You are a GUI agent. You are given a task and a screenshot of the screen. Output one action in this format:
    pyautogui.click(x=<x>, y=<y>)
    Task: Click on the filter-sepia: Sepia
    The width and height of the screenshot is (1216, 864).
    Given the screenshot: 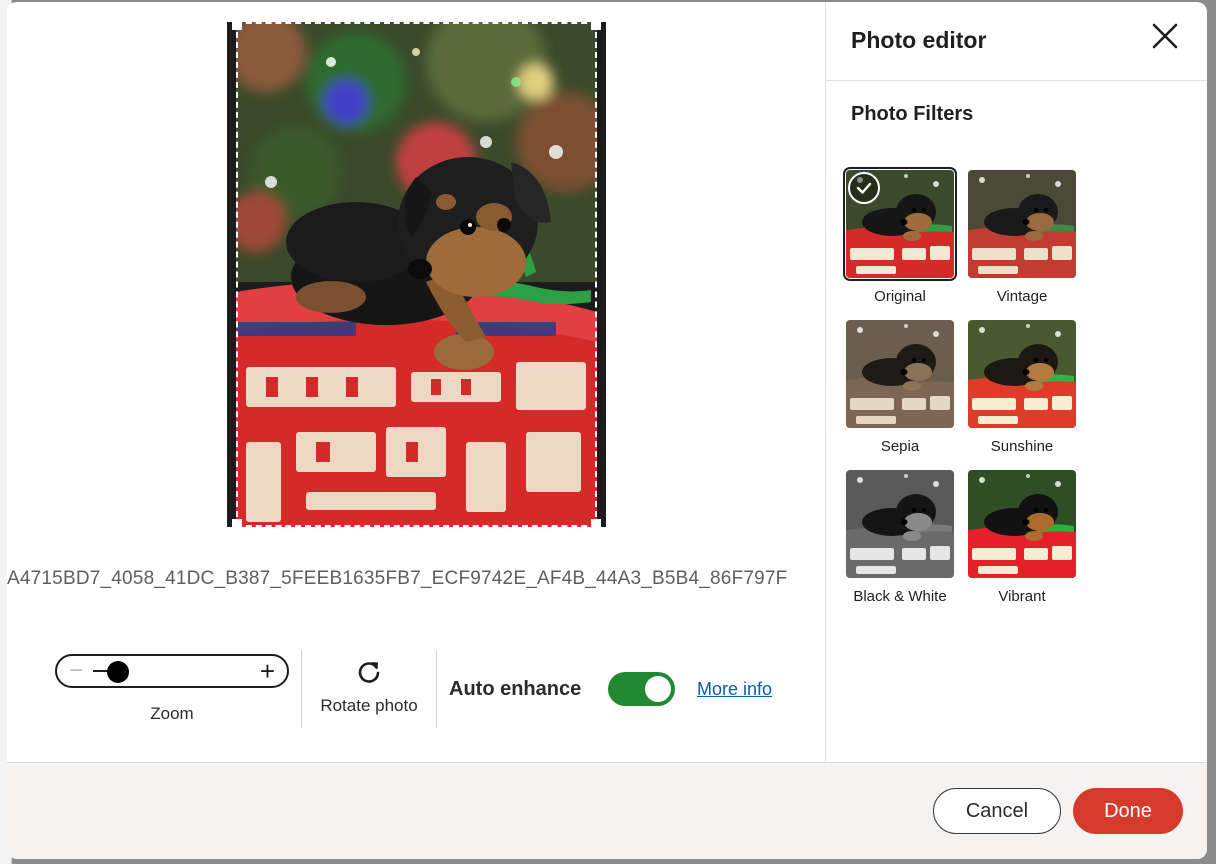 What is the action you would take?
    pyautogui.click(x=900, y=388)
    